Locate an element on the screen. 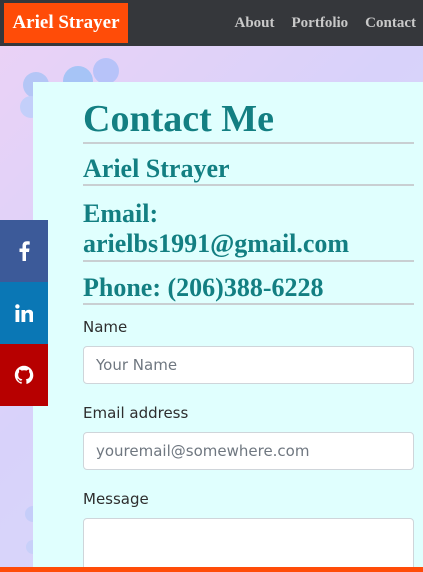  email-input is located at coordinates (248, 451).